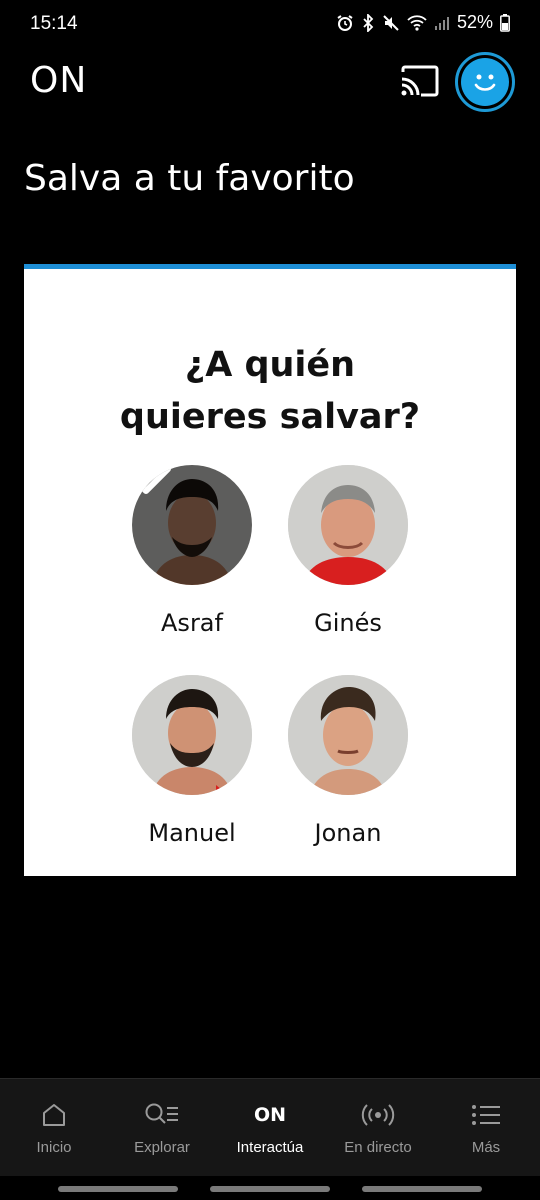 The image size is (540, 1200). Describe the element at coordinates (189, 178) in the screenshot. I see `page-title: Salva a tu favorito` at that location.